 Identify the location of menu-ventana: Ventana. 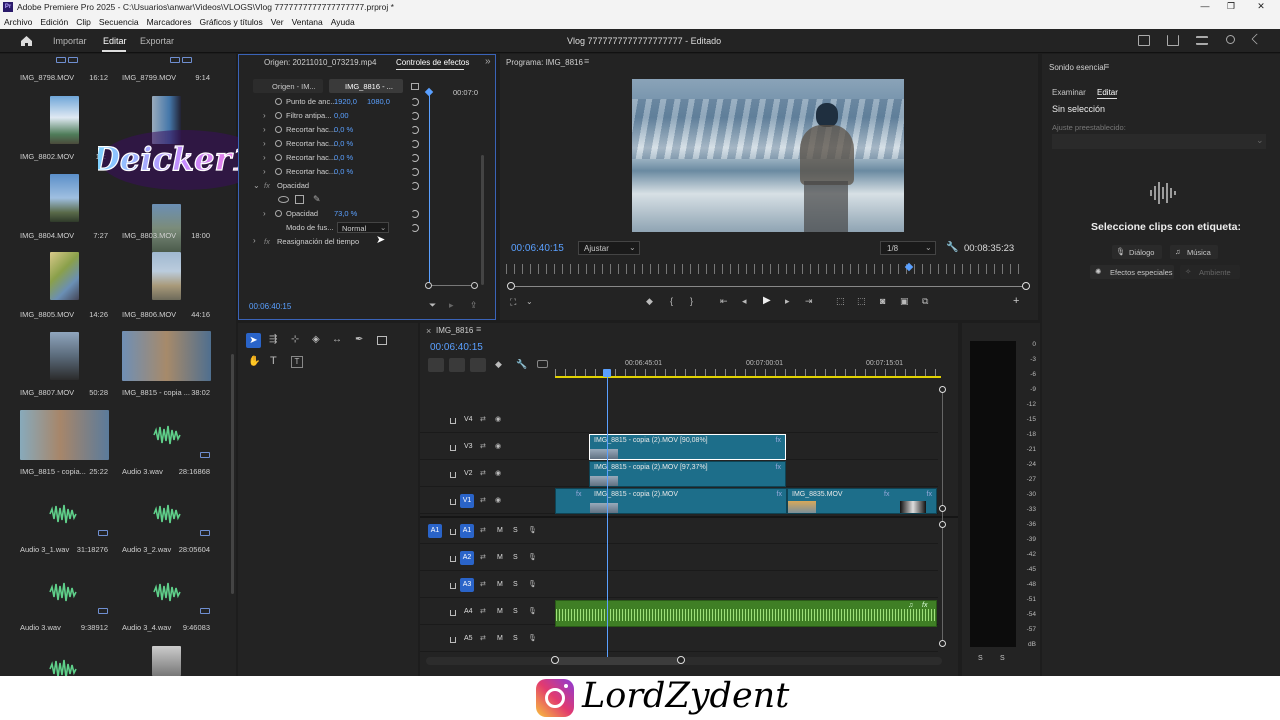
(307, 22).